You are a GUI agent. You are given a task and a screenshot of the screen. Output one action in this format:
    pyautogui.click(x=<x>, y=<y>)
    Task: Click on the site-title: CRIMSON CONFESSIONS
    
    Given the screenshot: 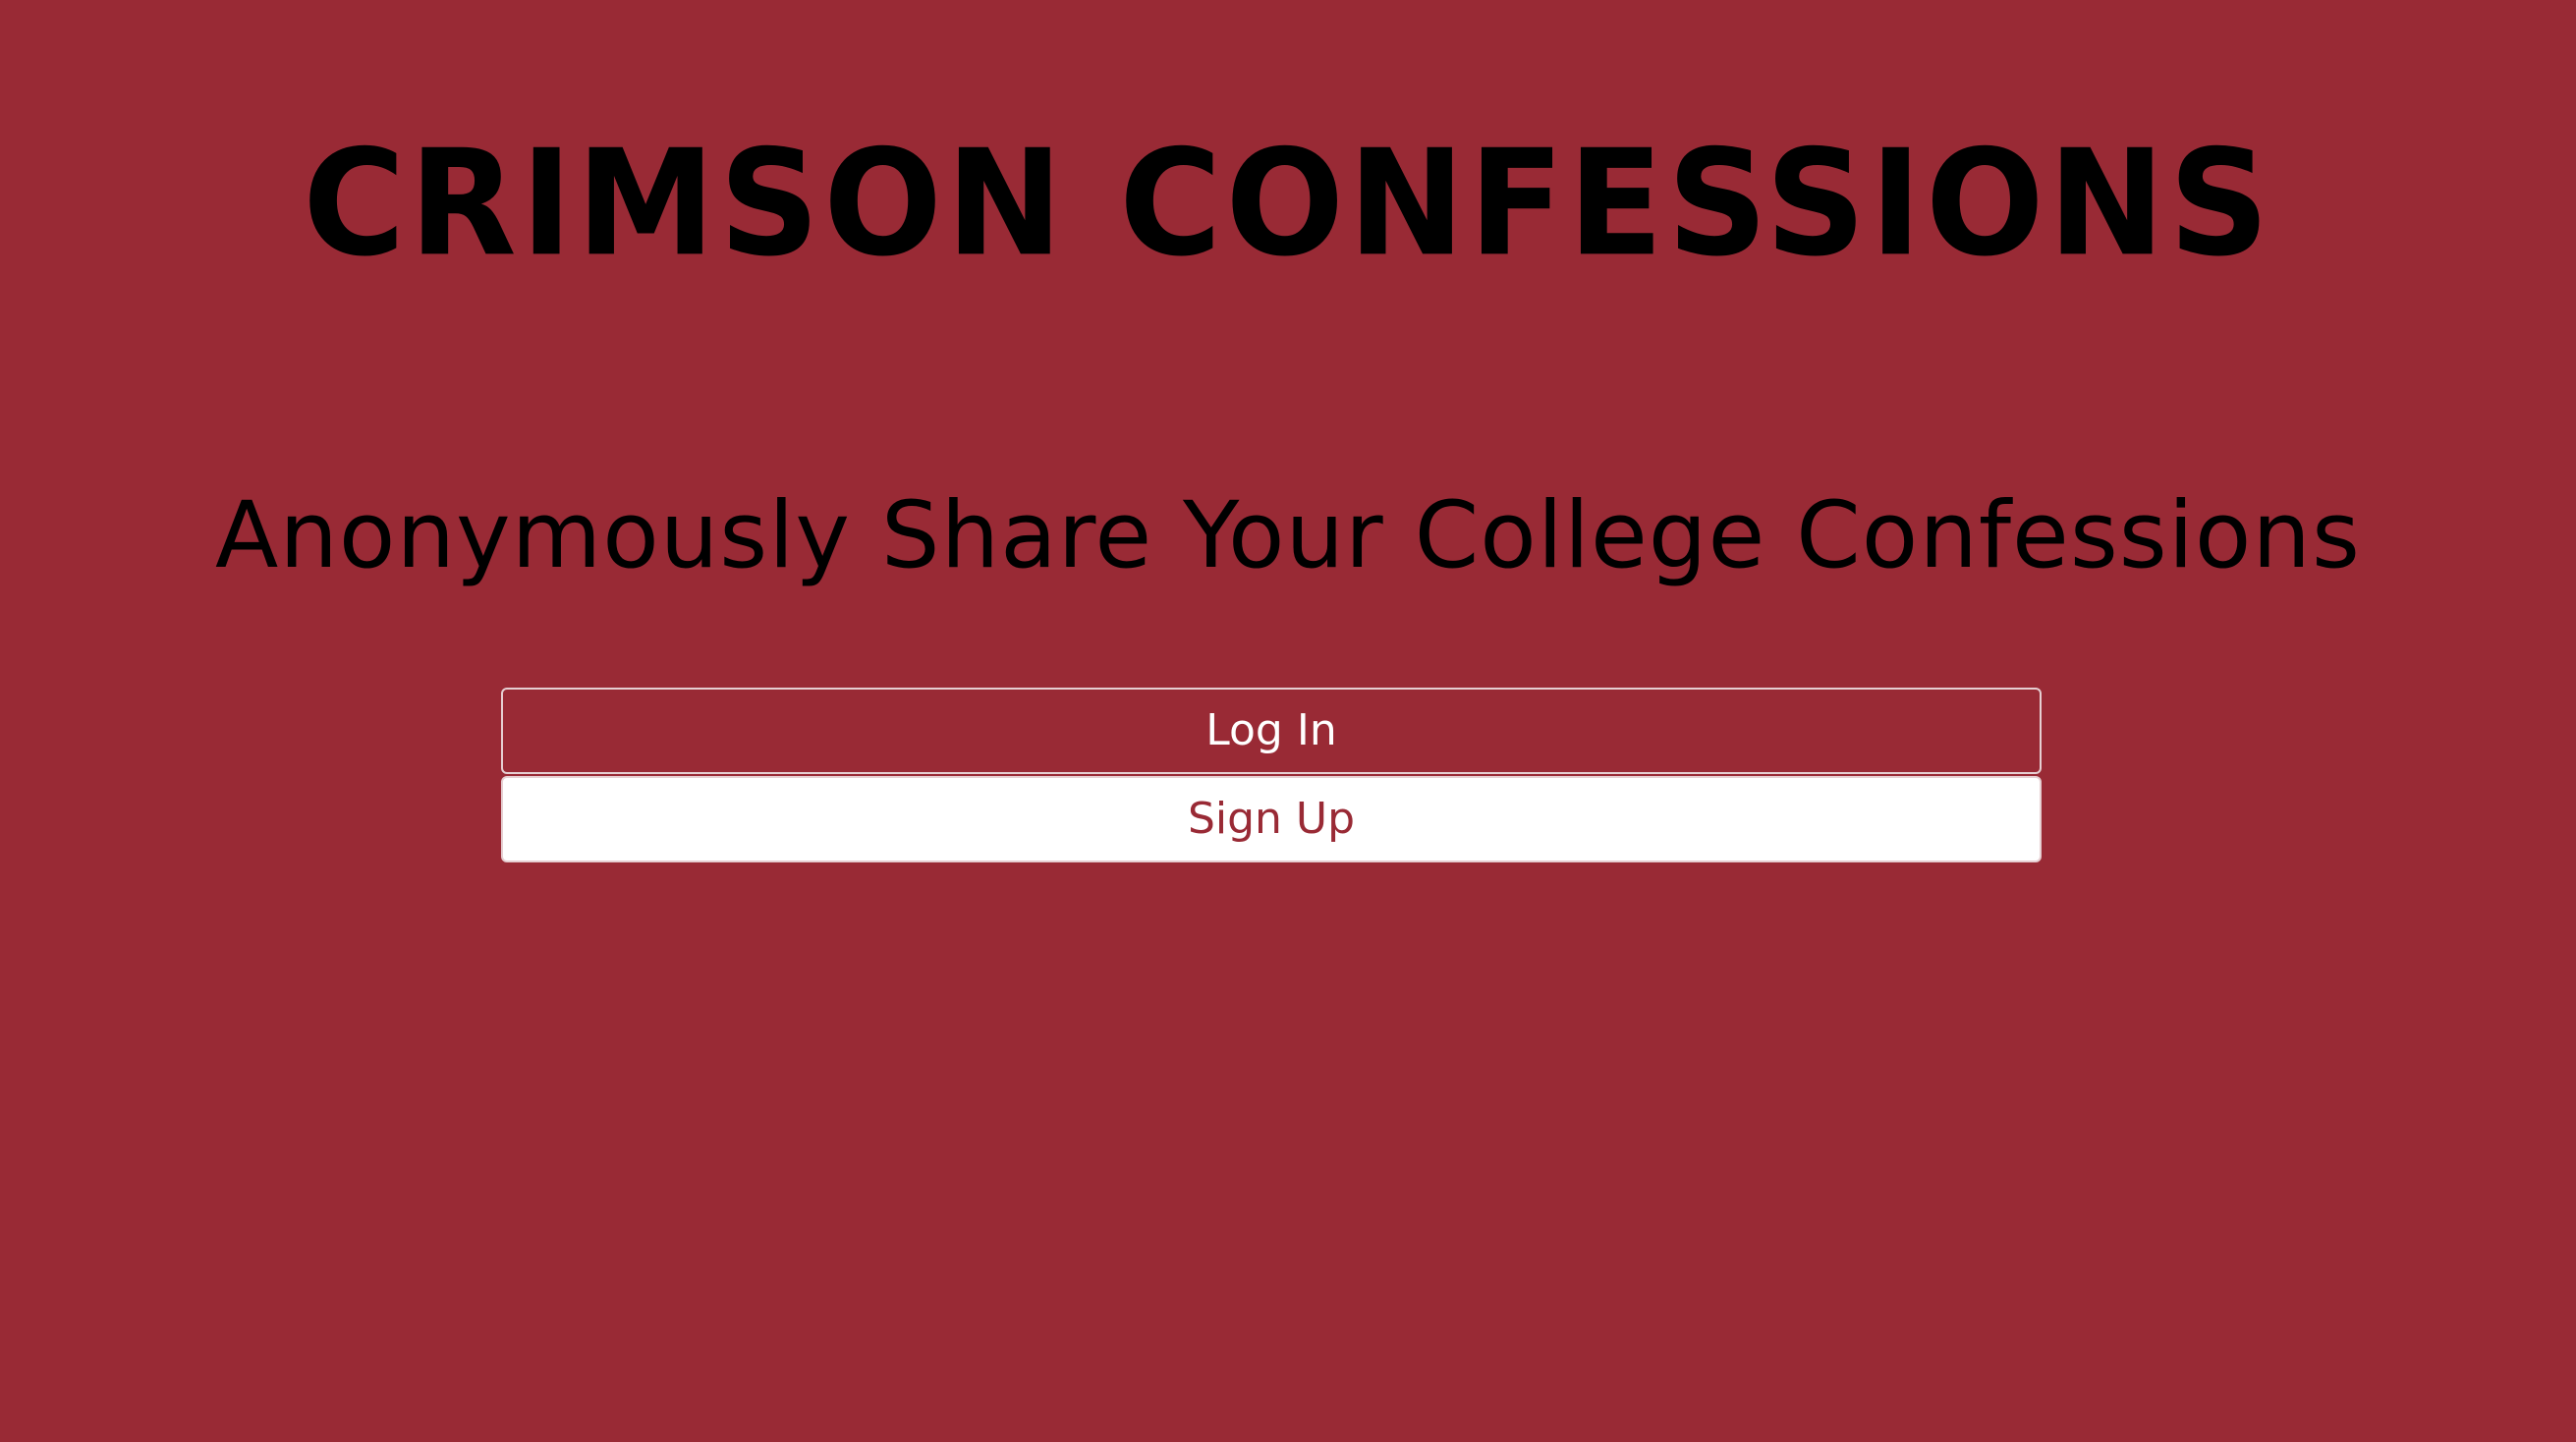 What is the action you would take?
    pyautogui.click(x=1288, y=204)
    